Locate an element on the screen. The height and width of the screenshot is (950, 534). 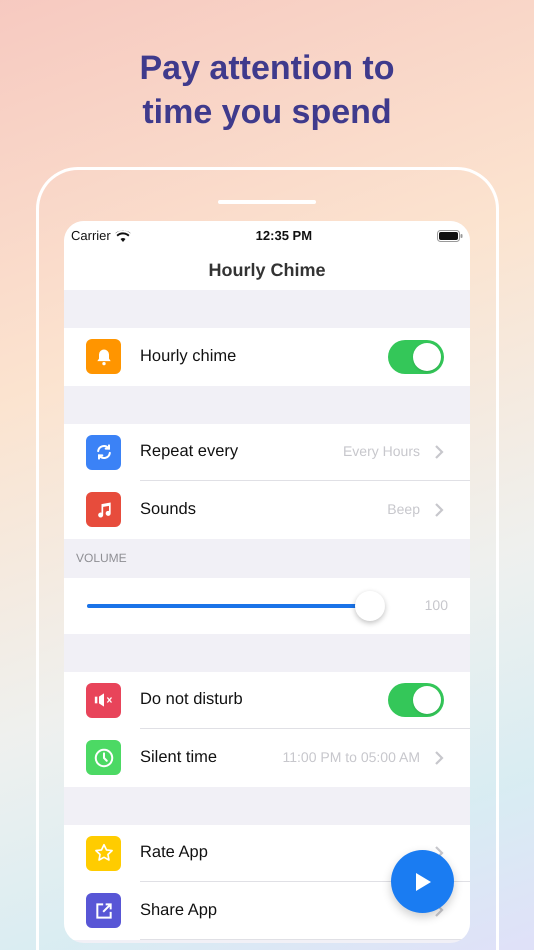
volume-reading: 100 is located at coordinates (436, 605).